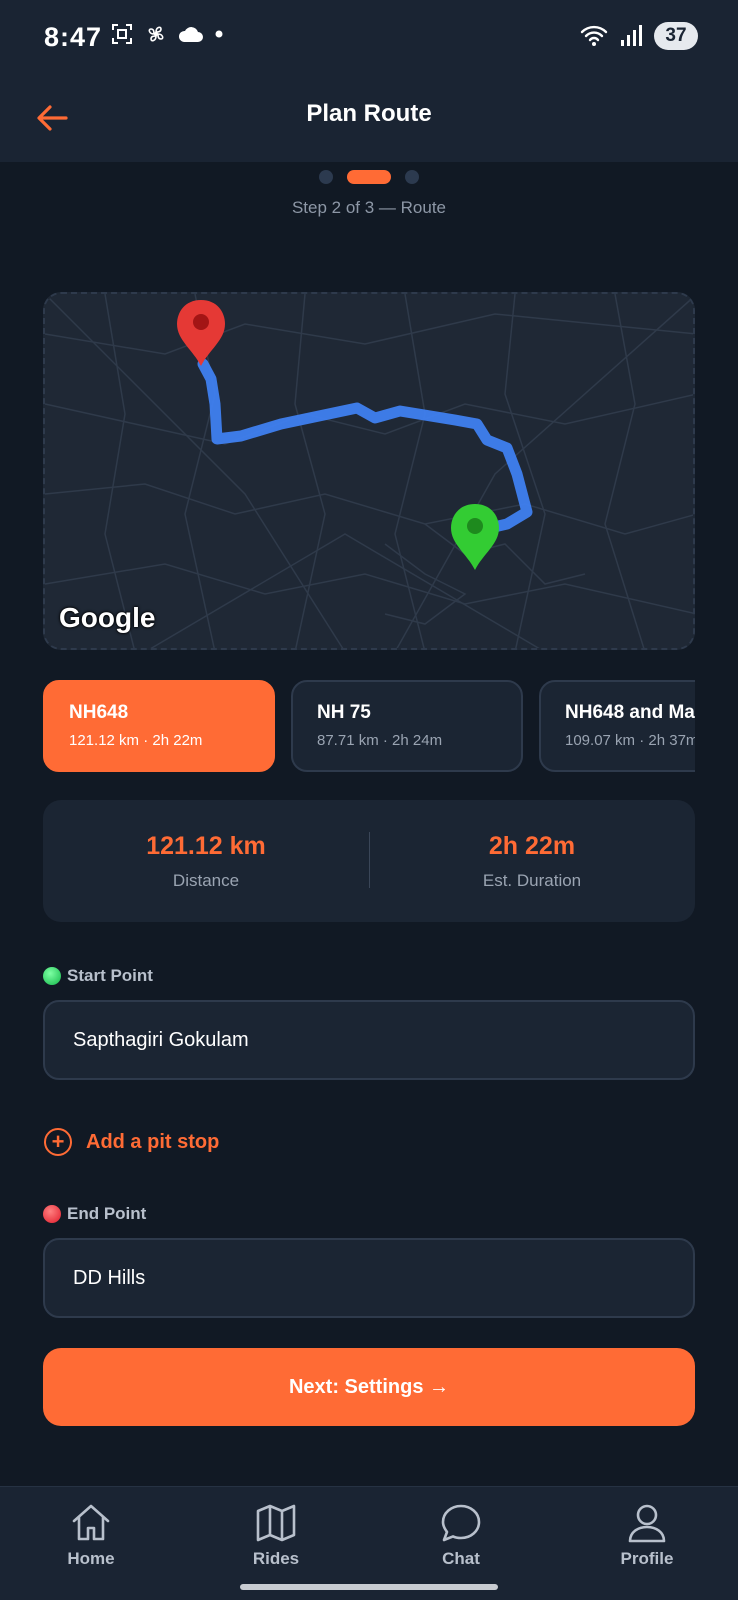  Describe the element at coordinates (206, 846) in the screenshot. I see `distance-value: 121.12 km` at that location.